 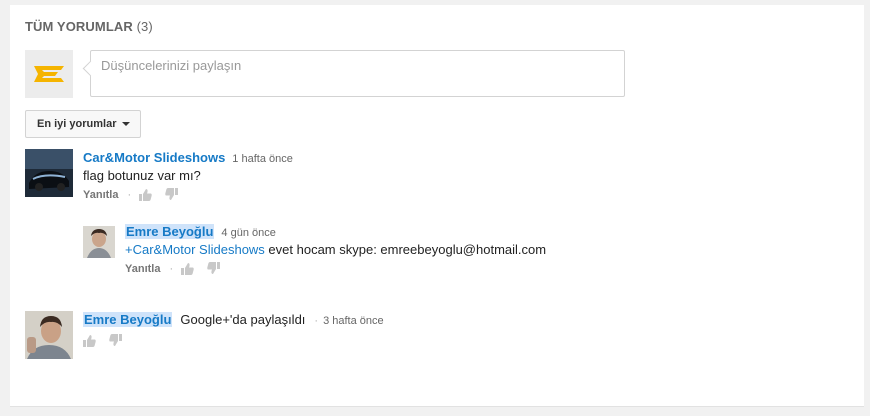 I want to click on share-post-author: Emre Beyoğlu, so click(x=128, y=319).